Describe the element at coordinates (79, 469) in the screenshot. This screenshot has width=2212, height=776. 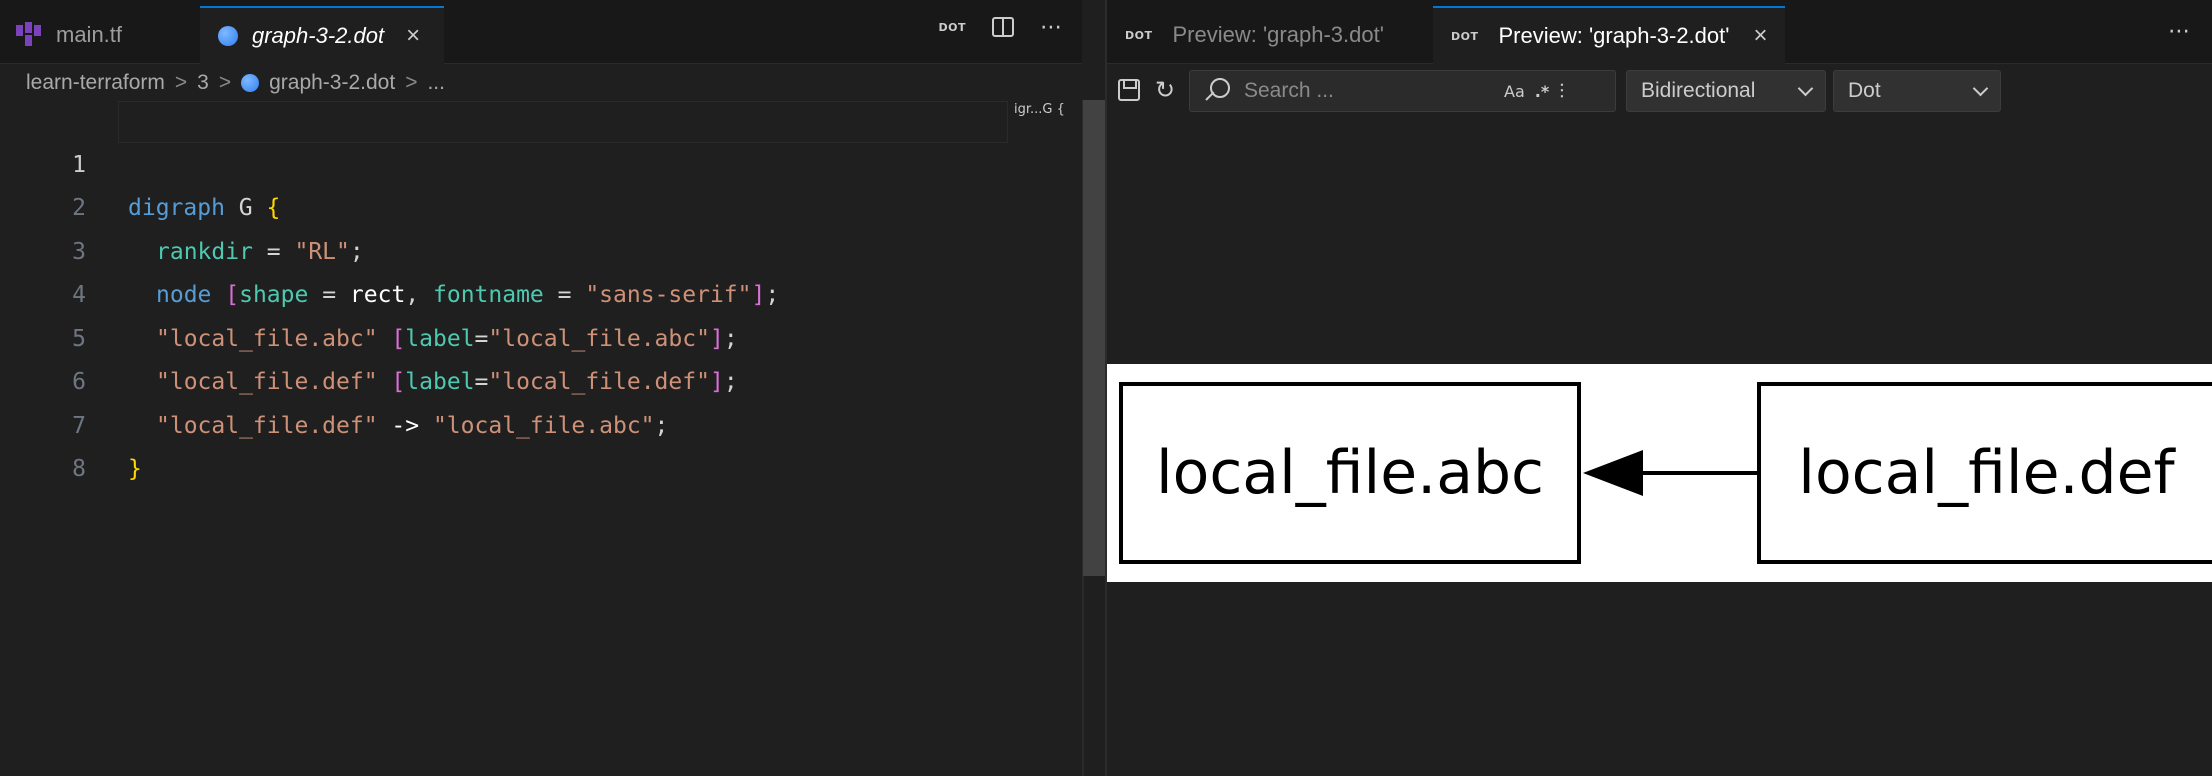
I see `line-number: 8` at that location.